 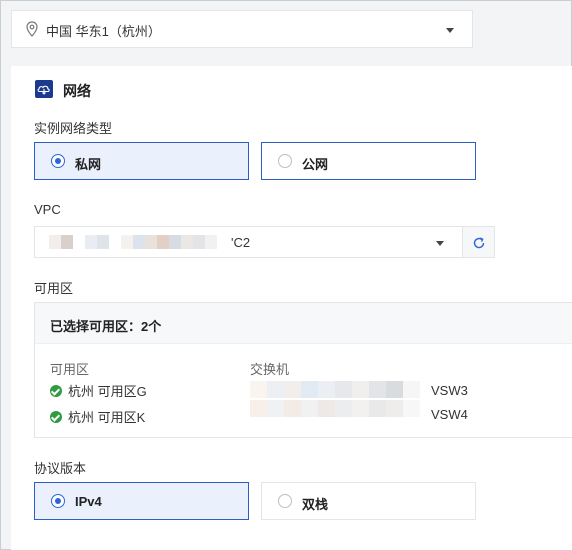 I want to click on zone-name: 杭州 可用区K, so click(x=107, y=417).